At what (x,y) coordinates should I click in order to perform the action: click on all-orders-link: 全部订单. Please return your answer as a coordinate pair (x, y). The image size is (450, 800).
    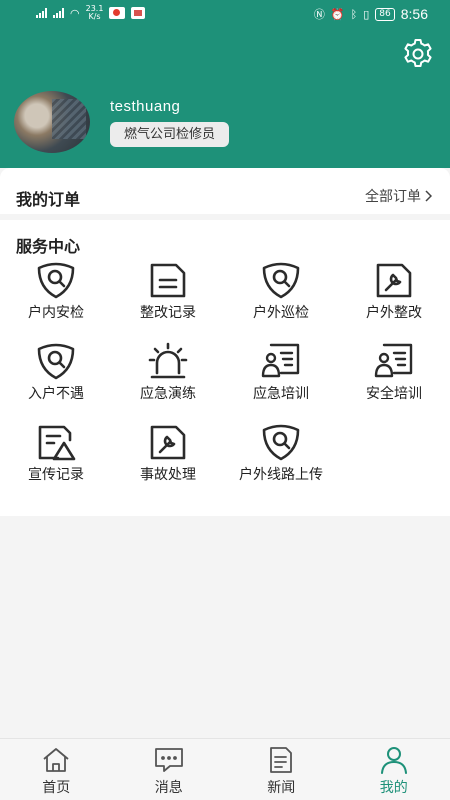
    Looking at the image, I should click on (398, 196).